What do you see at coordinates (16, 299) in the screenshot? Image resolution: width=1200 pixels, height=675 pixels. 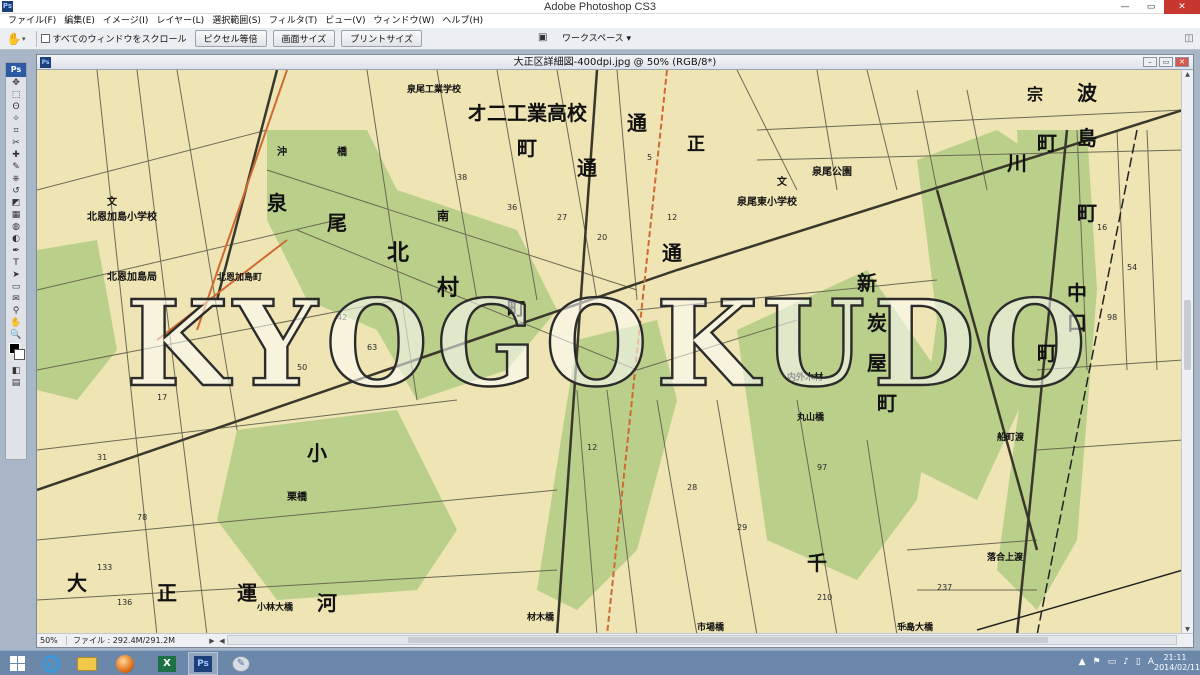 I see `notes-tool-icon: ✉` at bounding box center [16, 299].